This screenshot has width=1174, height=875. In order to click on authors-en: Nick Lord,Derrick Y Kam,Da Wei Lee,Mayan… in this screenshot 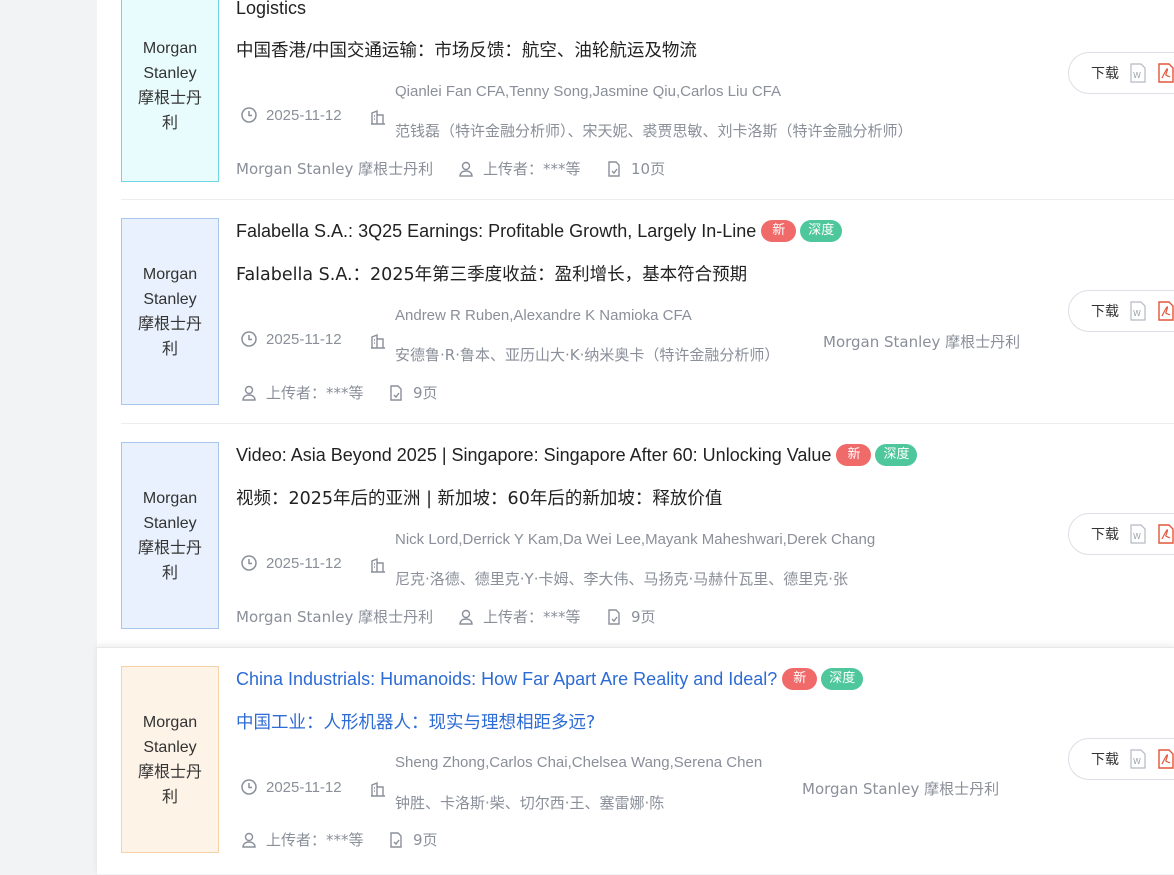, I will do `click(635, 539)`.